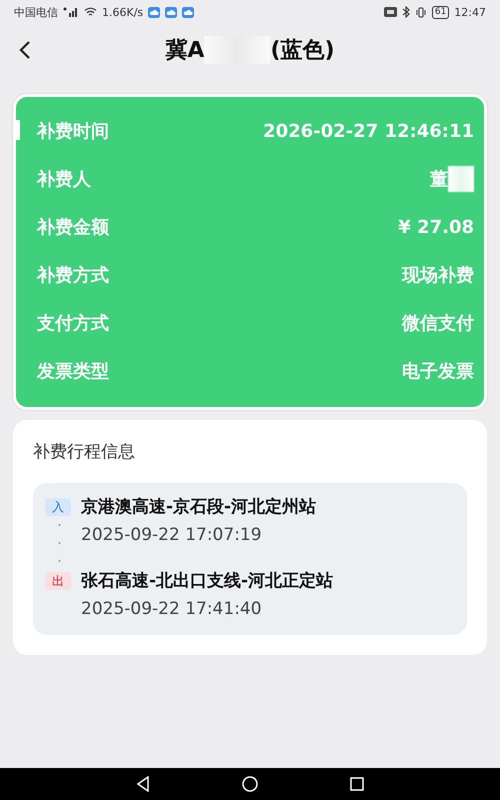  I want to click on section-title: 补费行程信息, so click(84, 452).